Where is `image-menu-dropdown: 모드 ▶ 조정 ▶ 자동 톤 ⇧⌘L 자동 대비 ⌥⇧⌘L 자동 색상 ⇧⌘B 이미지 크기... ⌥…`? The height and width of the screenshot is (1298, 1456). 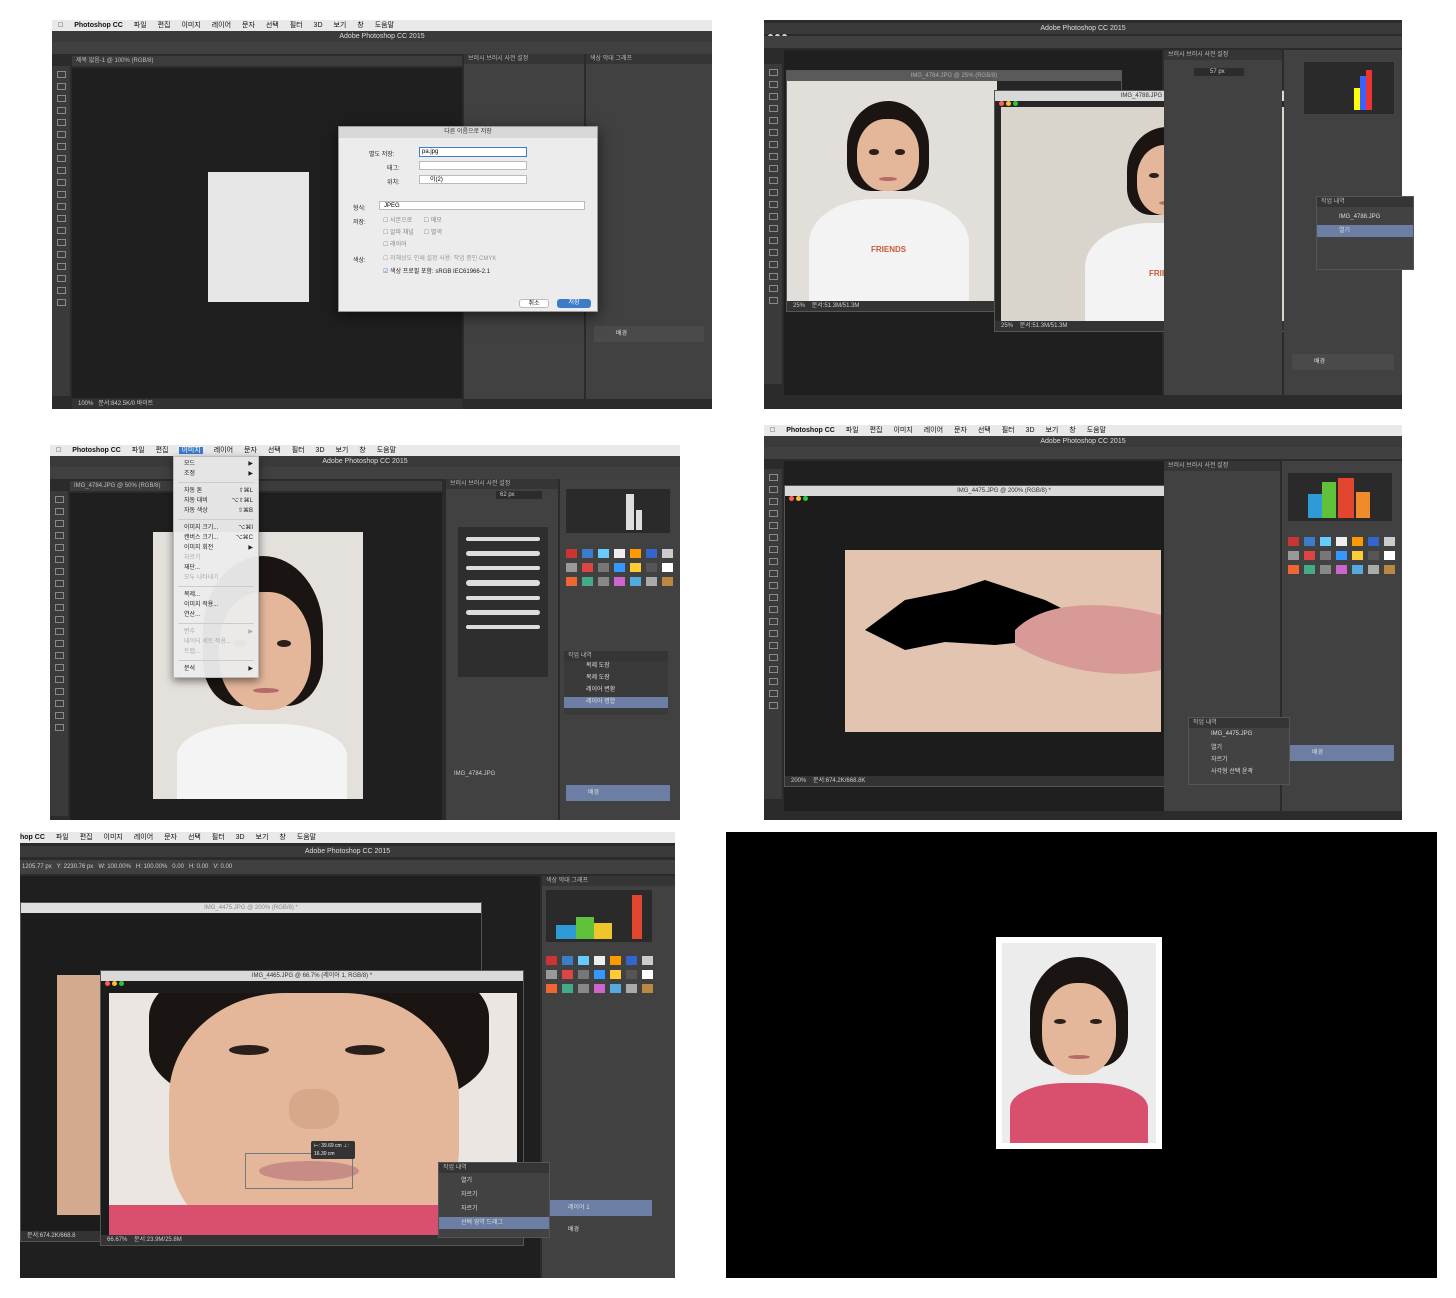 image-menu-dropdown: 모드 ▶ 조정 ▶ 자동 톤 ⇧⌘L 자동 대비 ⌥⇧⌘L 자동 색상 ⇧⌘B 이미지 크기... ⌥… is located at coordinates (216, 567).